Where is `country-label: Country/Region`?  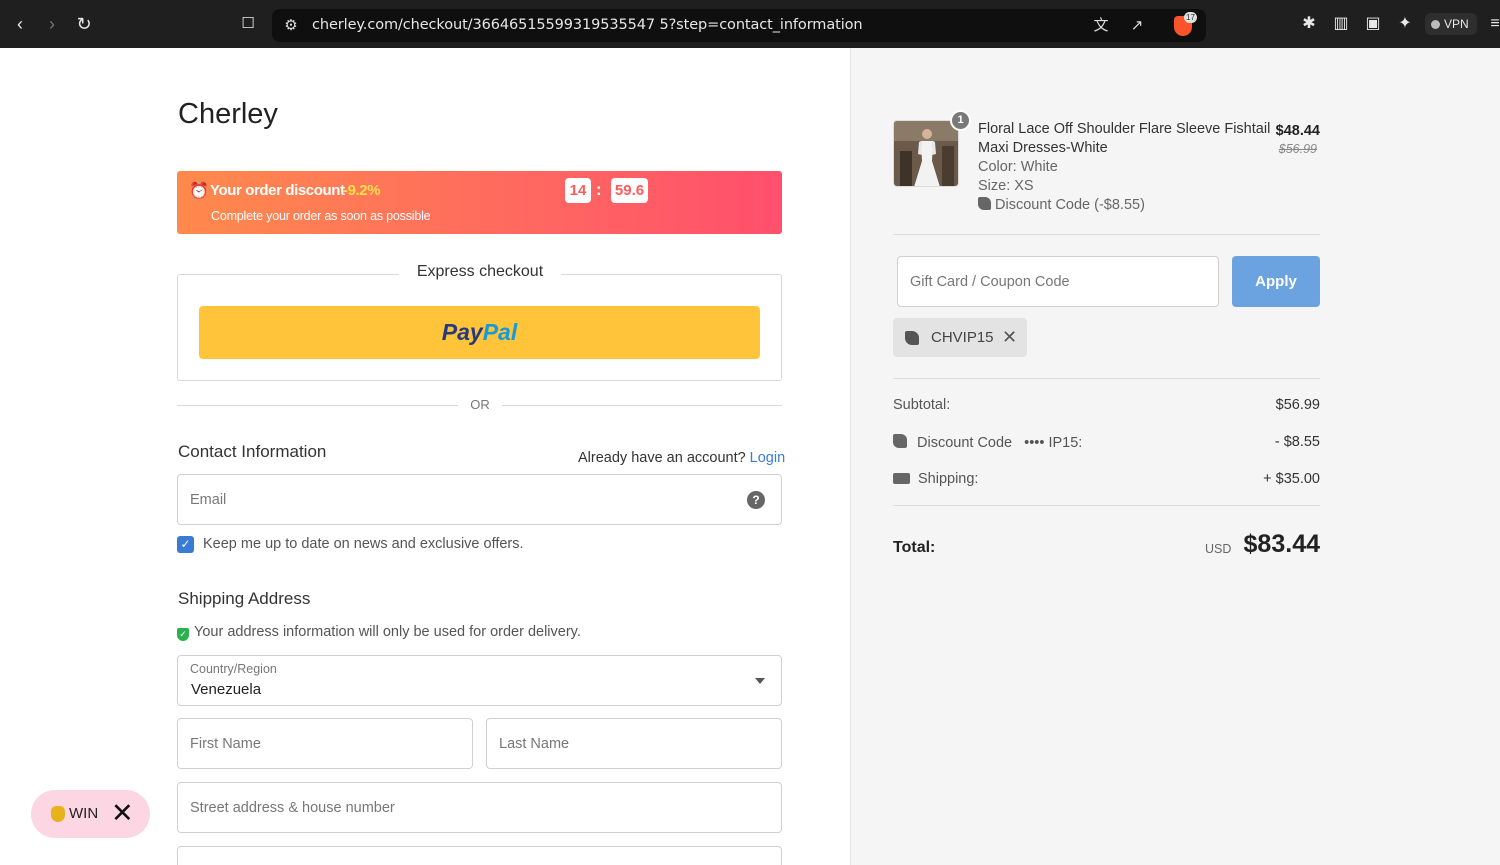
country-label: Country/Region is located at coordinates (233, 669).